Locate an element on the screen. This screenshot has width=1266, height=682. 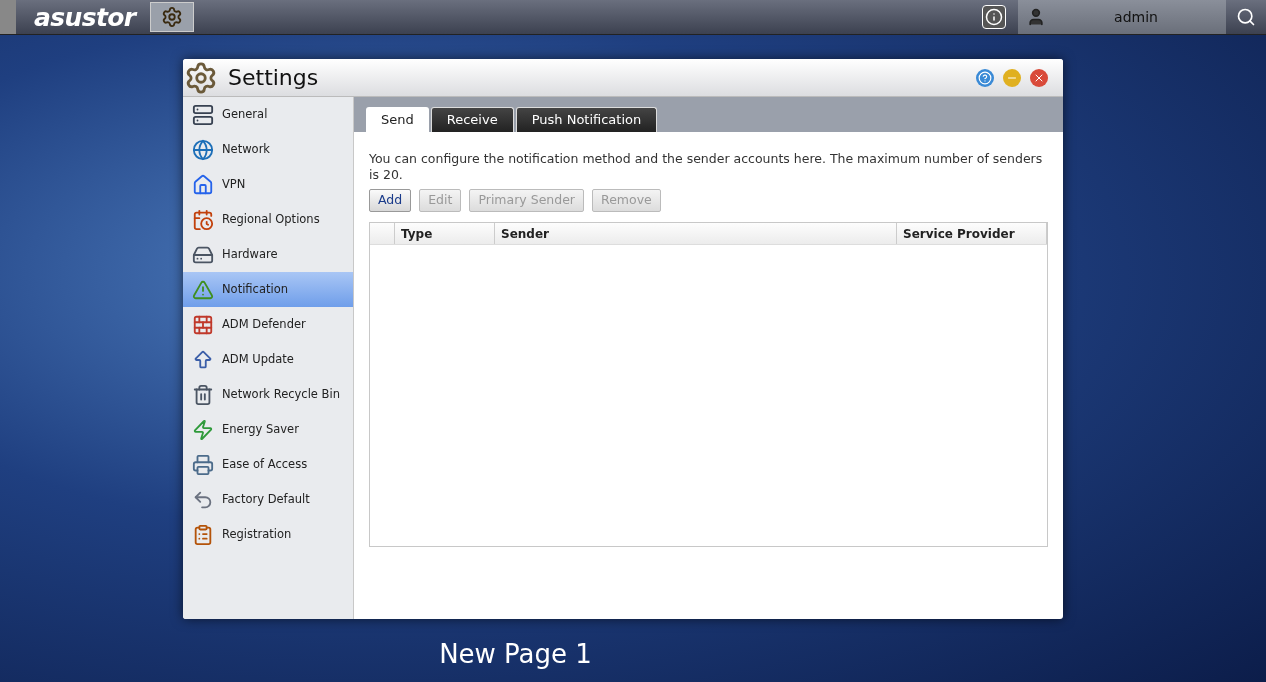
column-header: Service Provider is located at coordinates (972, 233).